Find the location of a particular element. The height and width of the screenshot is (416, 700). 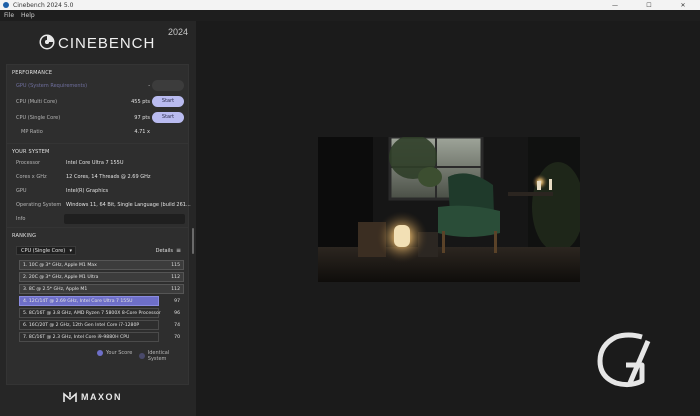

mp-ratio-value: 4.71 x is located at coordinates (142, 132).